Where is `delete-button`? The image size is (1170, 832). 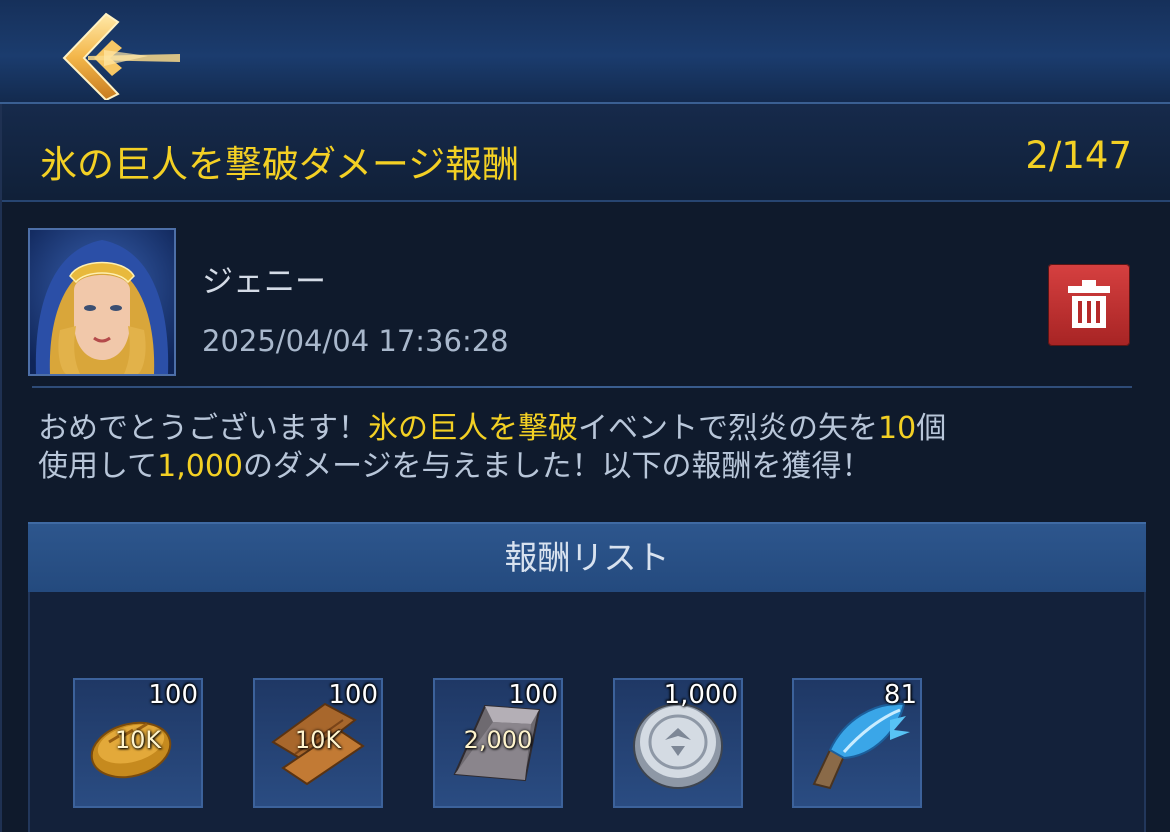
delete-button is located at coordinates (1089, 305).